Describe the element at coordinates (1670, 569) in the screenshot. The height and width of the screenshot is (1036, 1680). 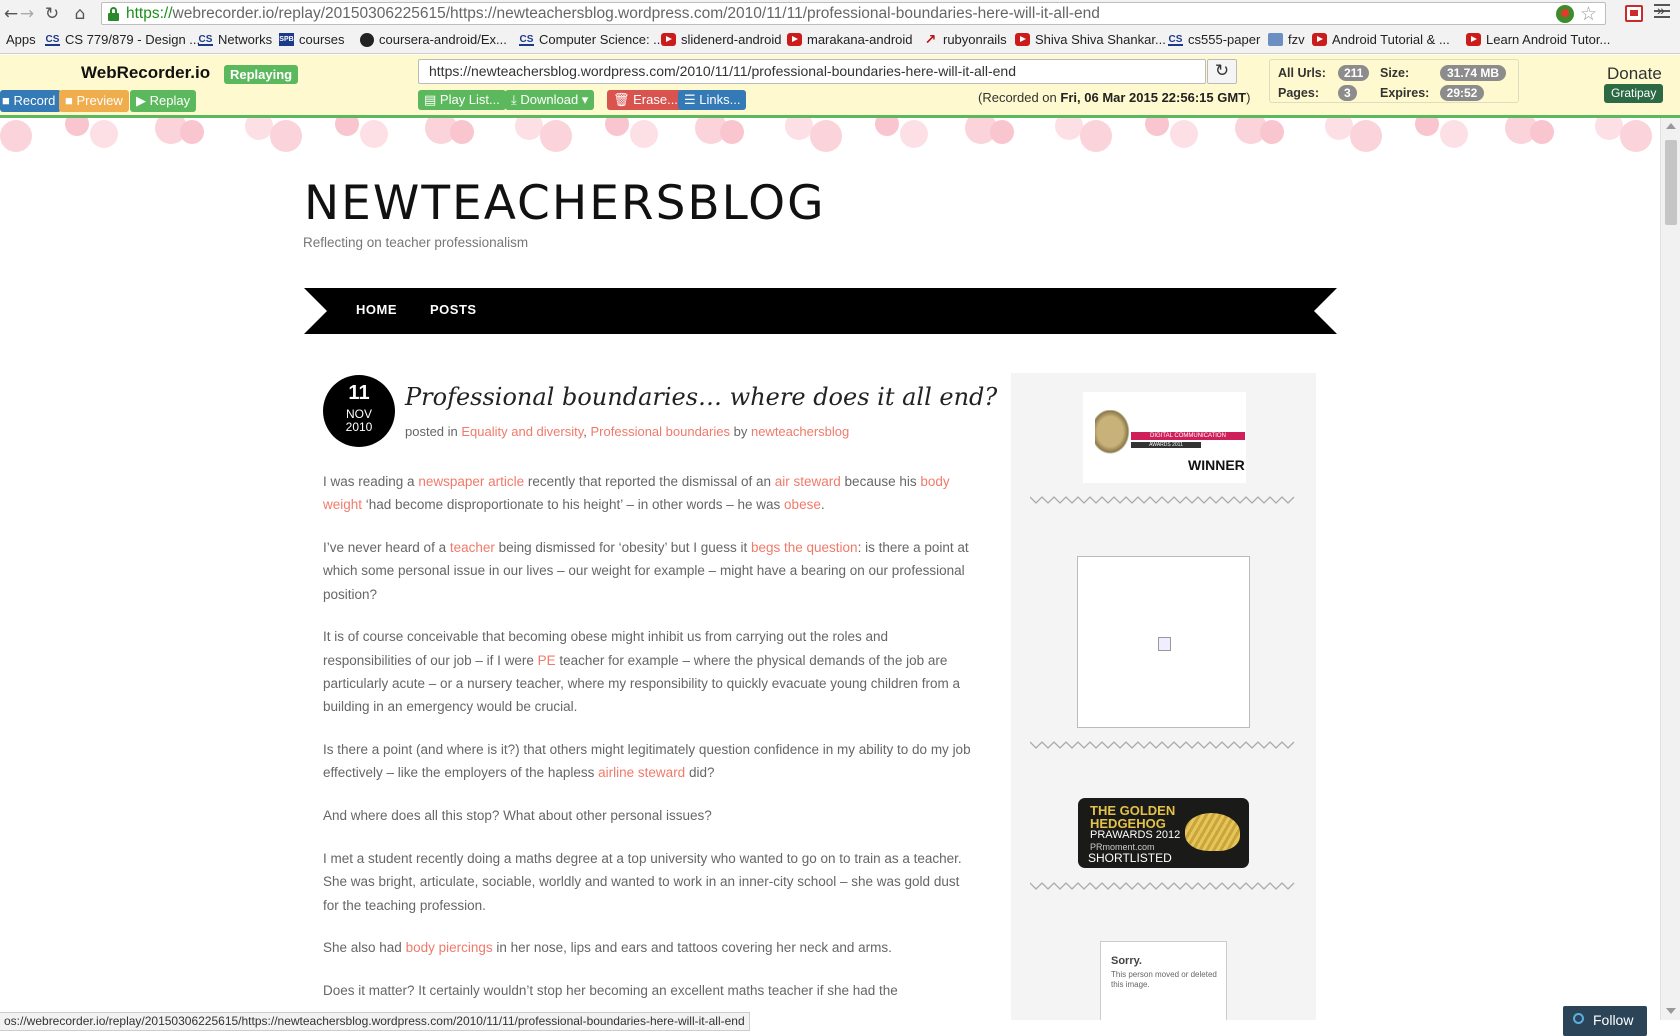
I see `vertical-scrollbar` at that location.